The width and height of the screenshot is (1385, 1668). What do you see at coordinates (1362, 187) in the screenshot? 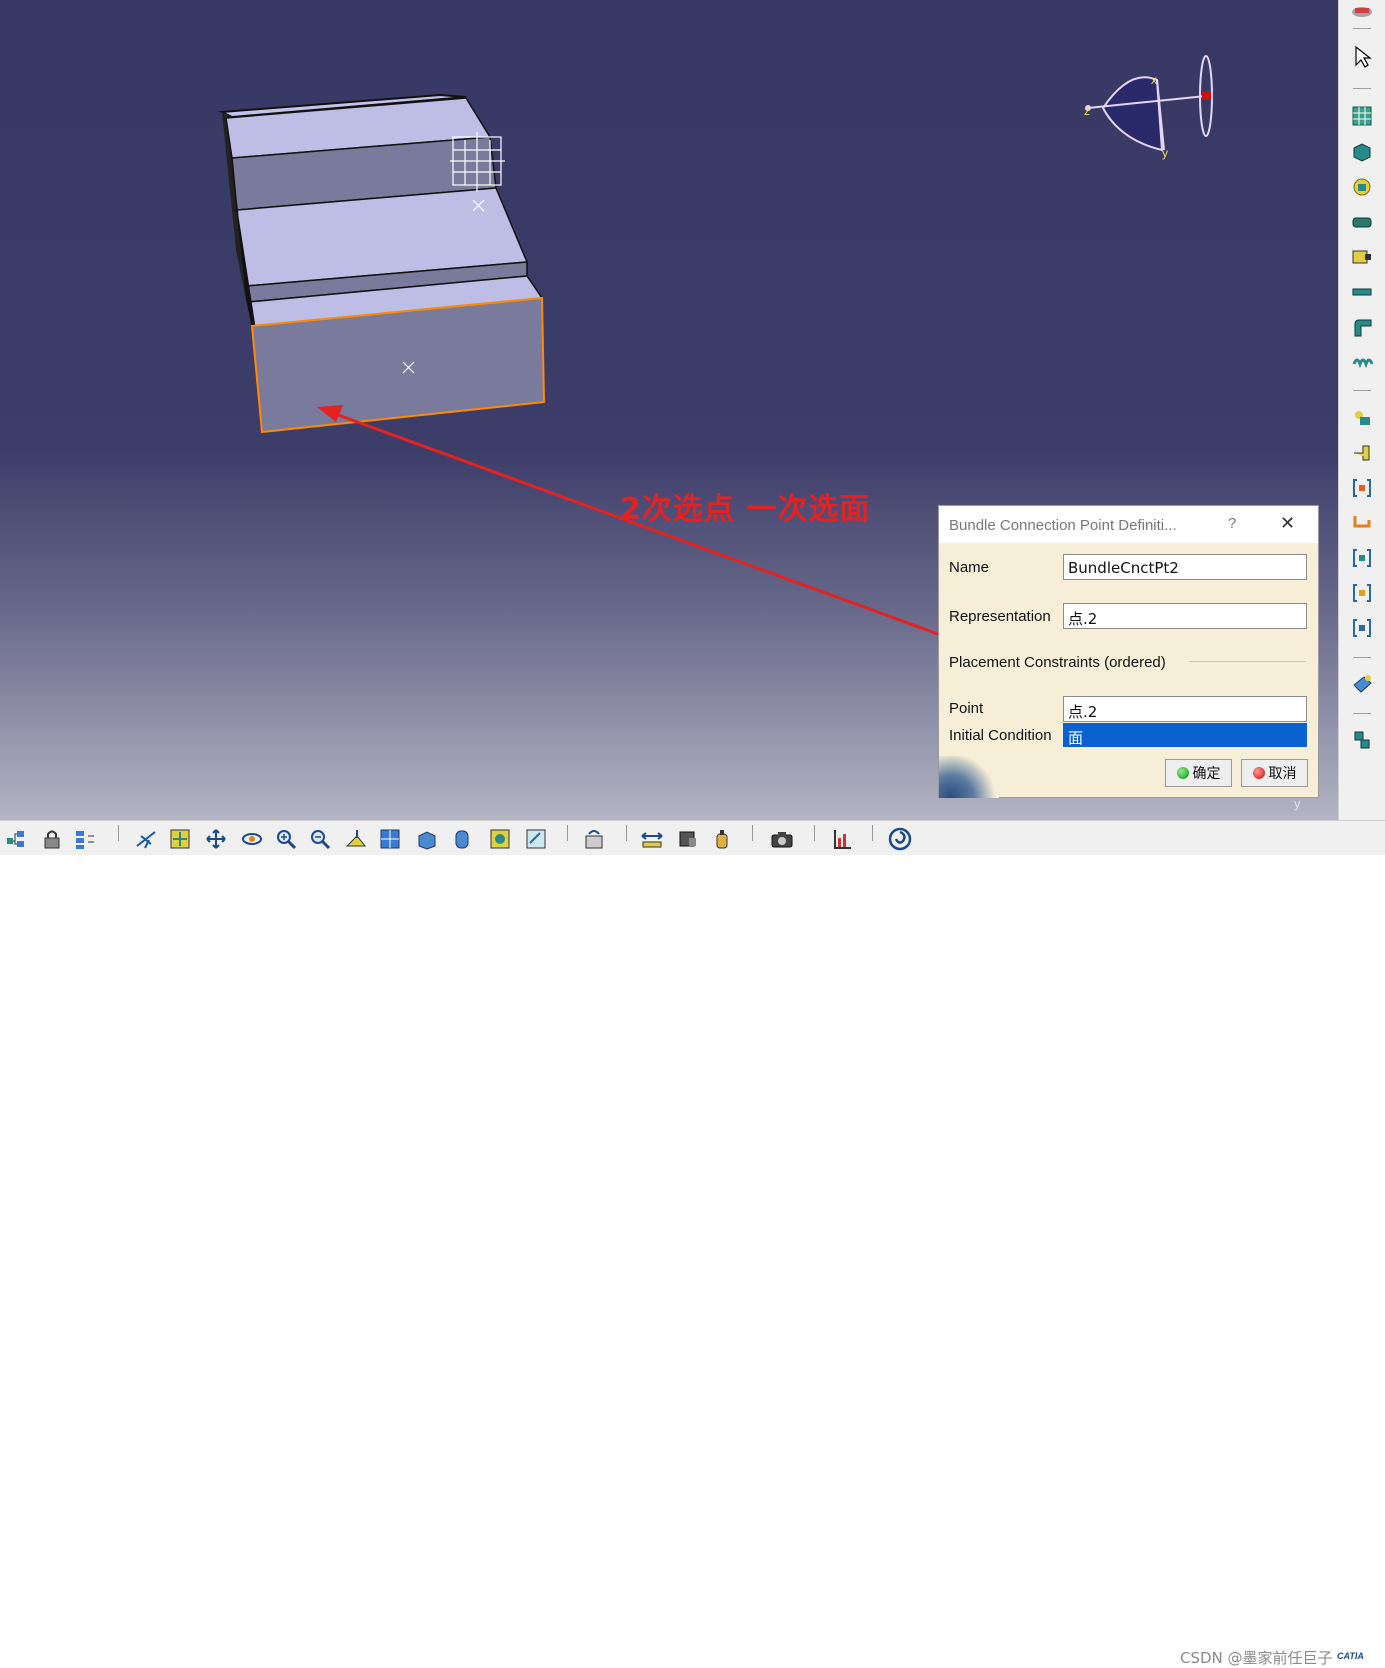
I see `connector-icon` at bounding box center [1362, 187].